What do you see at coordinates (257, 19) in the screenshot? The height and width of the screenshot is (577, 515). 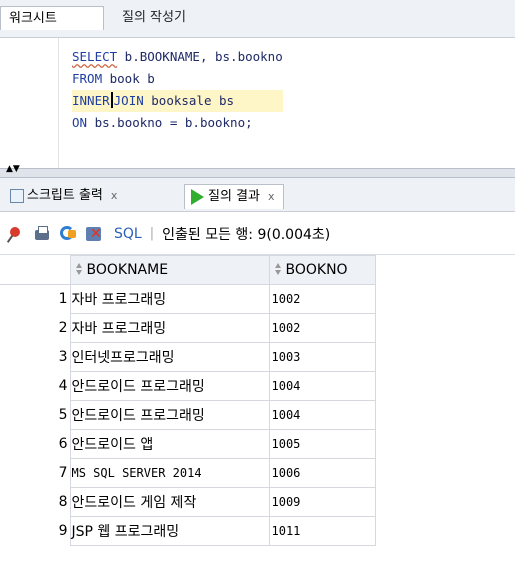 I see `top-tab-bar: 워크시트 질의 작성기` at bounding box center [257, 19].